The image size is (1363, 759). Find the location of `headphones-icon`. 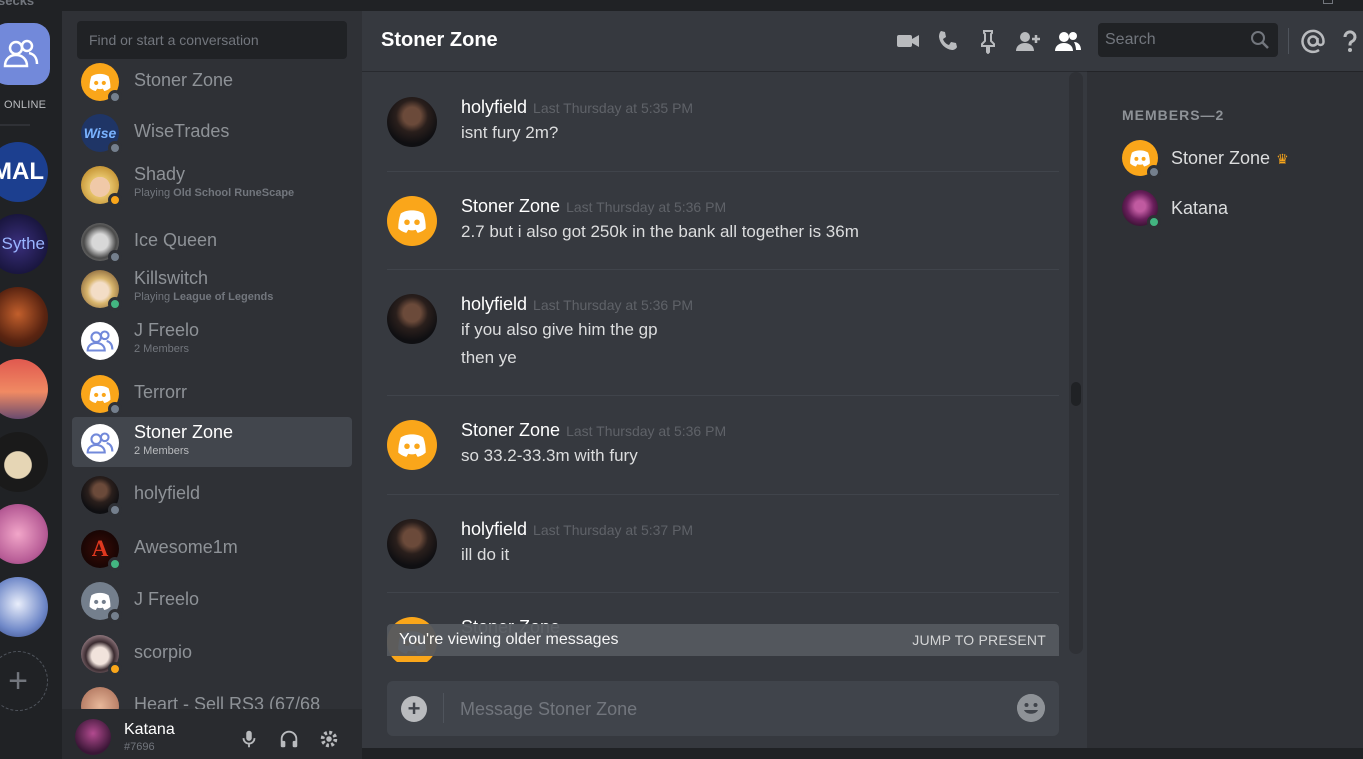

headphones-icon is located at coordinates (289, 739).